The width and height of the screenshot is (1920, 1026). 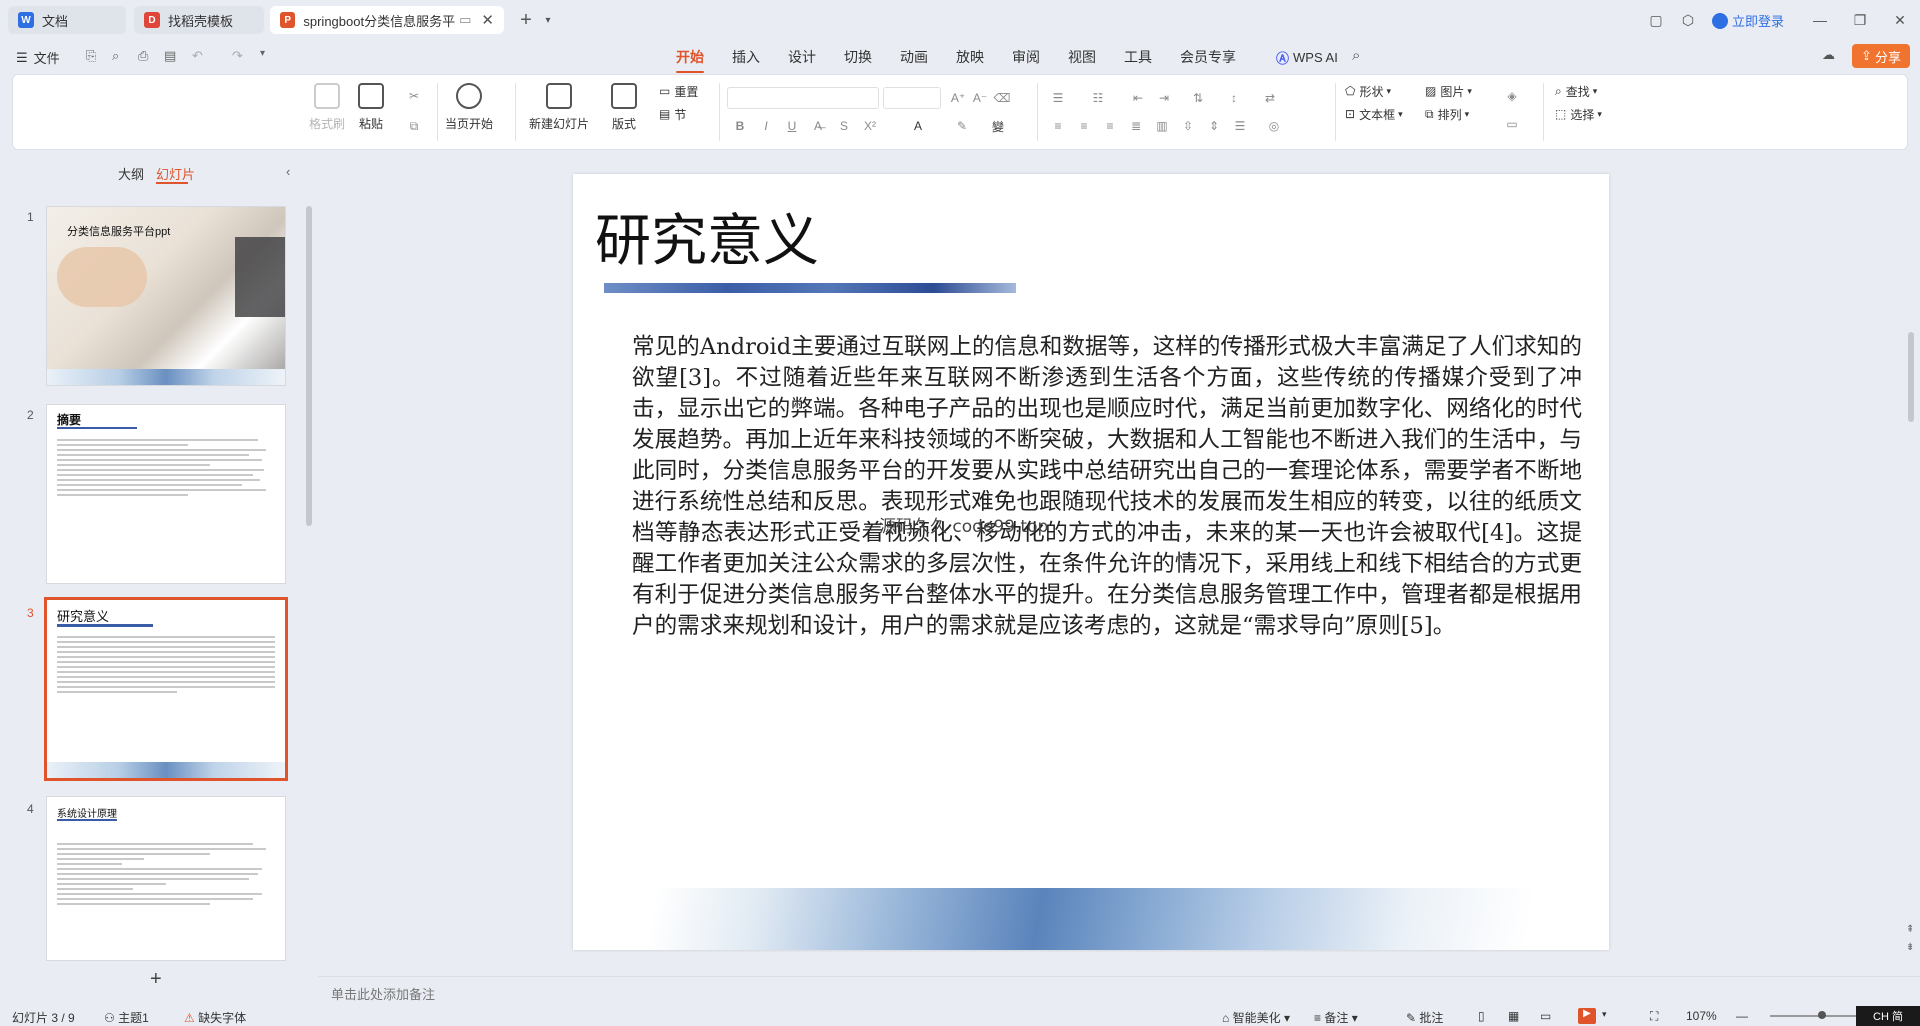 What do you see at coordinates (1138, 57) in the screenshot?
I see `menu-tools: 工具` at bounding box center [1138, 57].